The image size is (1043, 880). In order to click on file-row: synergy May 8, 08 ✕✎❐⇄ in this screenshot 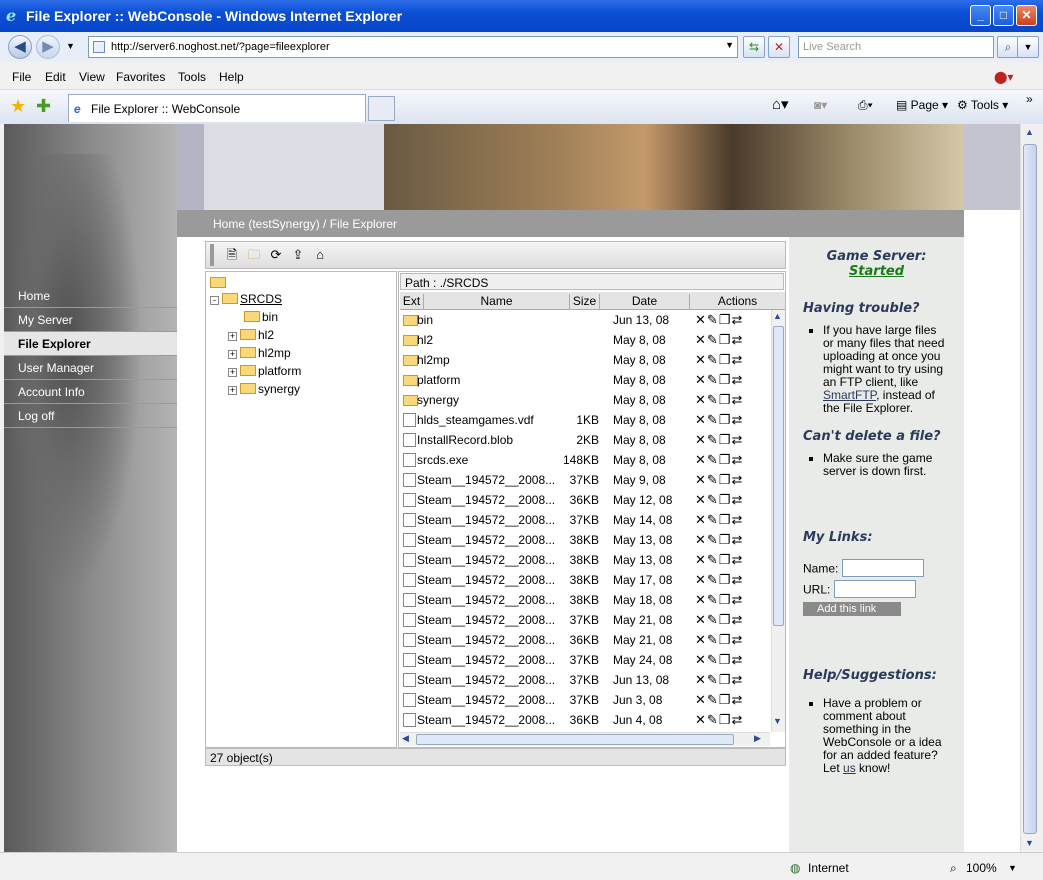, I will do `click(584, 400)`.